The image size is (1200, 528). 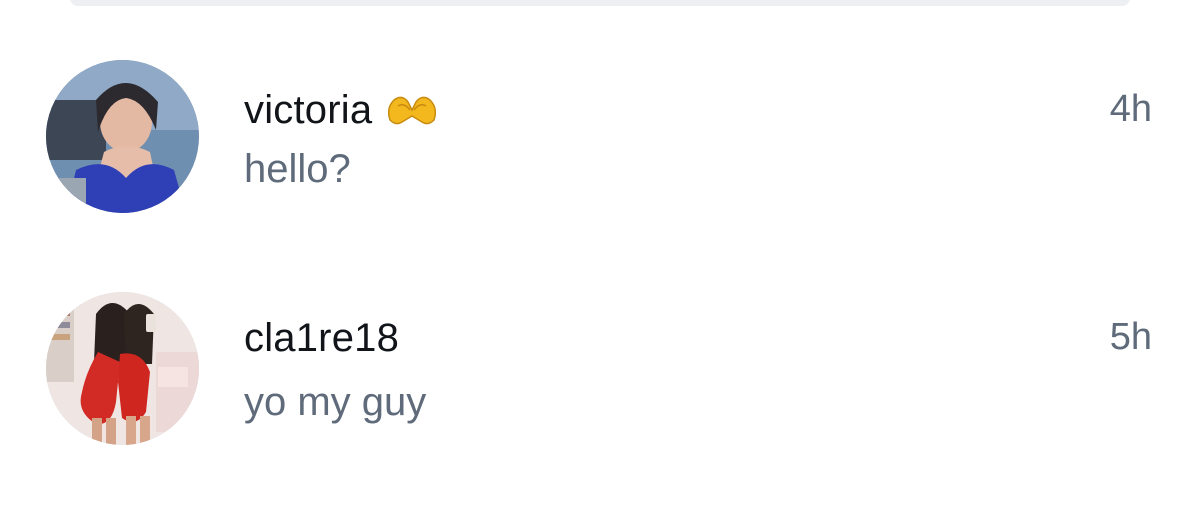 I want to click on name-line: cla1re18, so click(x=321, y=338).